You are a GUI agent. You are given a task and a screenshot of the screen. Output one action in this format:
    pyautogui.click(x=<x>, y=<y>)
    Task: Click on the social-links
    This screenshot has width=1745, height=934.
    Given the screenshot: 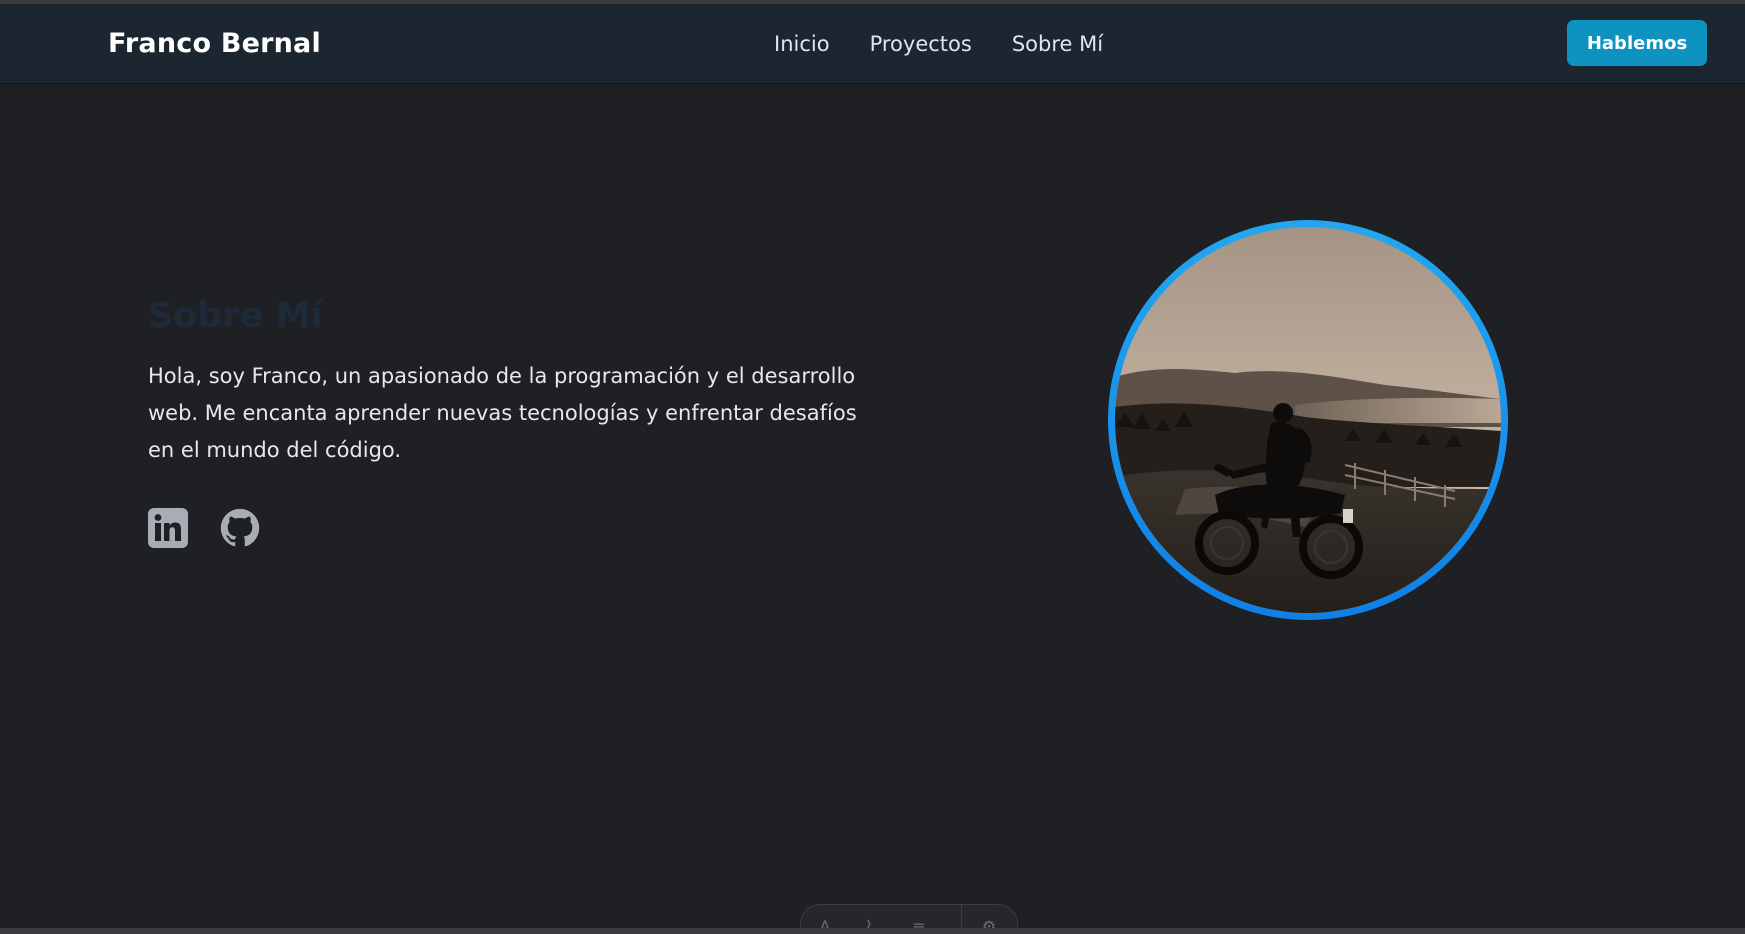 What is the action you would take?
    pyautogui.click(x=204, y=528)
    